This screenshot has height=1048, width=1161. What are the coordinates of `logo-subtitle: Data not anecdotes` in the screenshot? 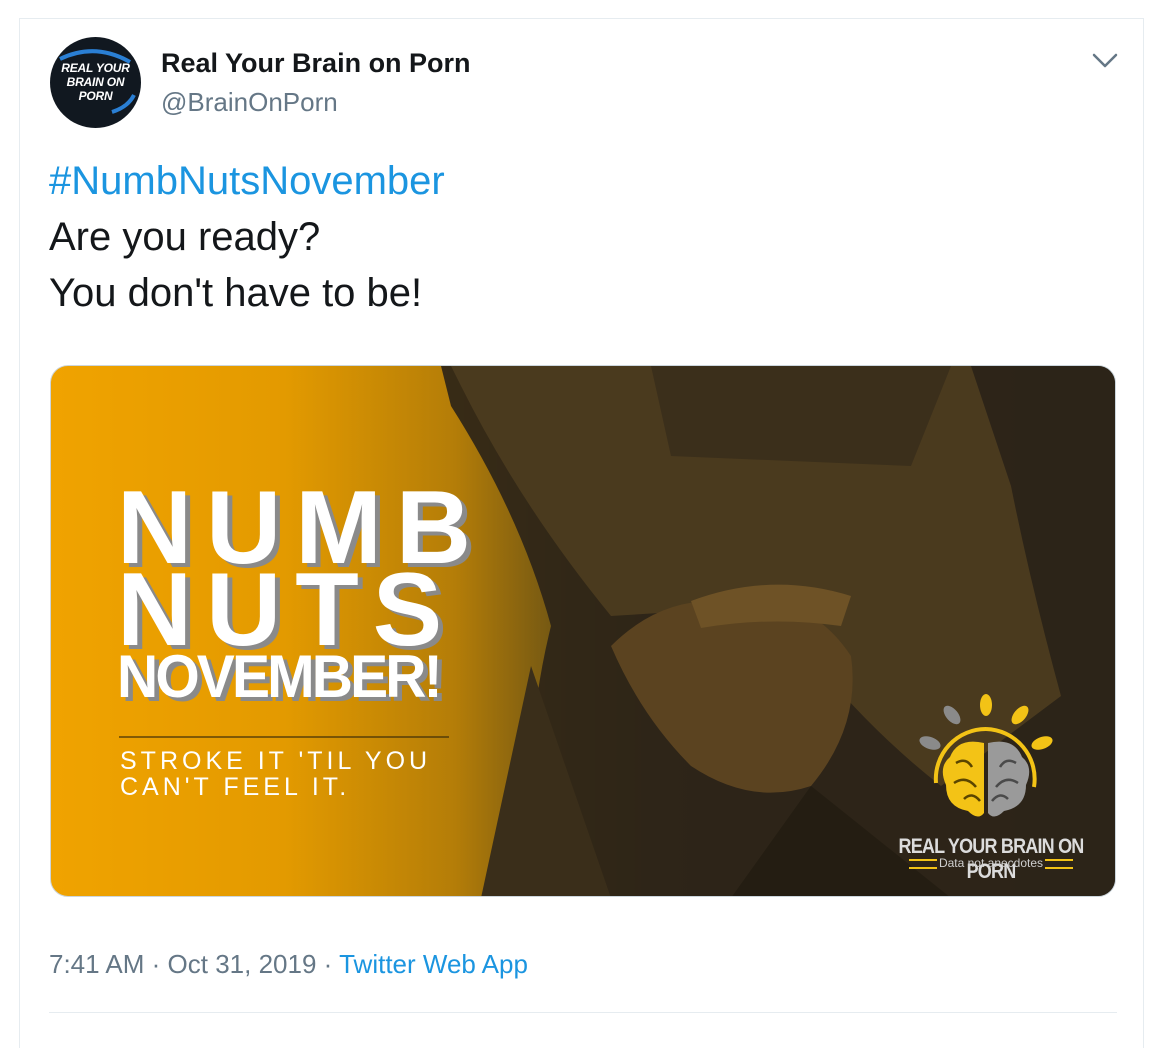 It's located at (991, 863).